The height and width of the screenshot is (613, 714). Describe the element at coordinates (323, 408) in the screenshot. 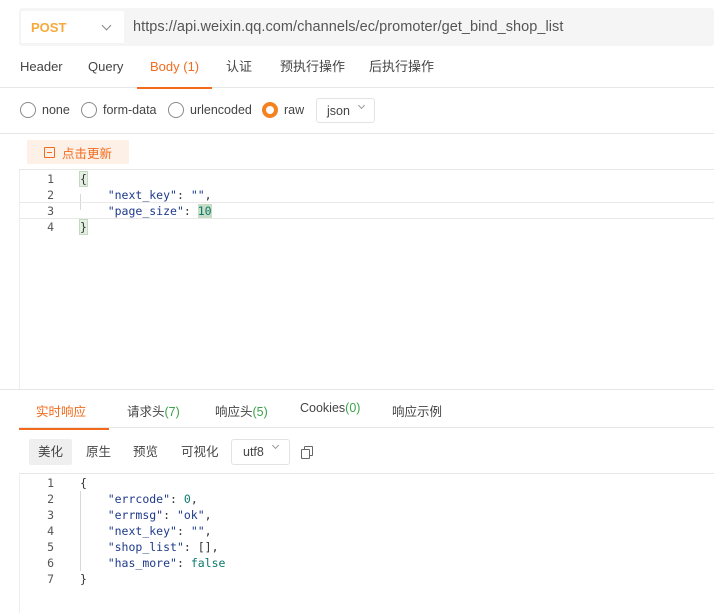

I see `tab-label: Cookies` at that location.